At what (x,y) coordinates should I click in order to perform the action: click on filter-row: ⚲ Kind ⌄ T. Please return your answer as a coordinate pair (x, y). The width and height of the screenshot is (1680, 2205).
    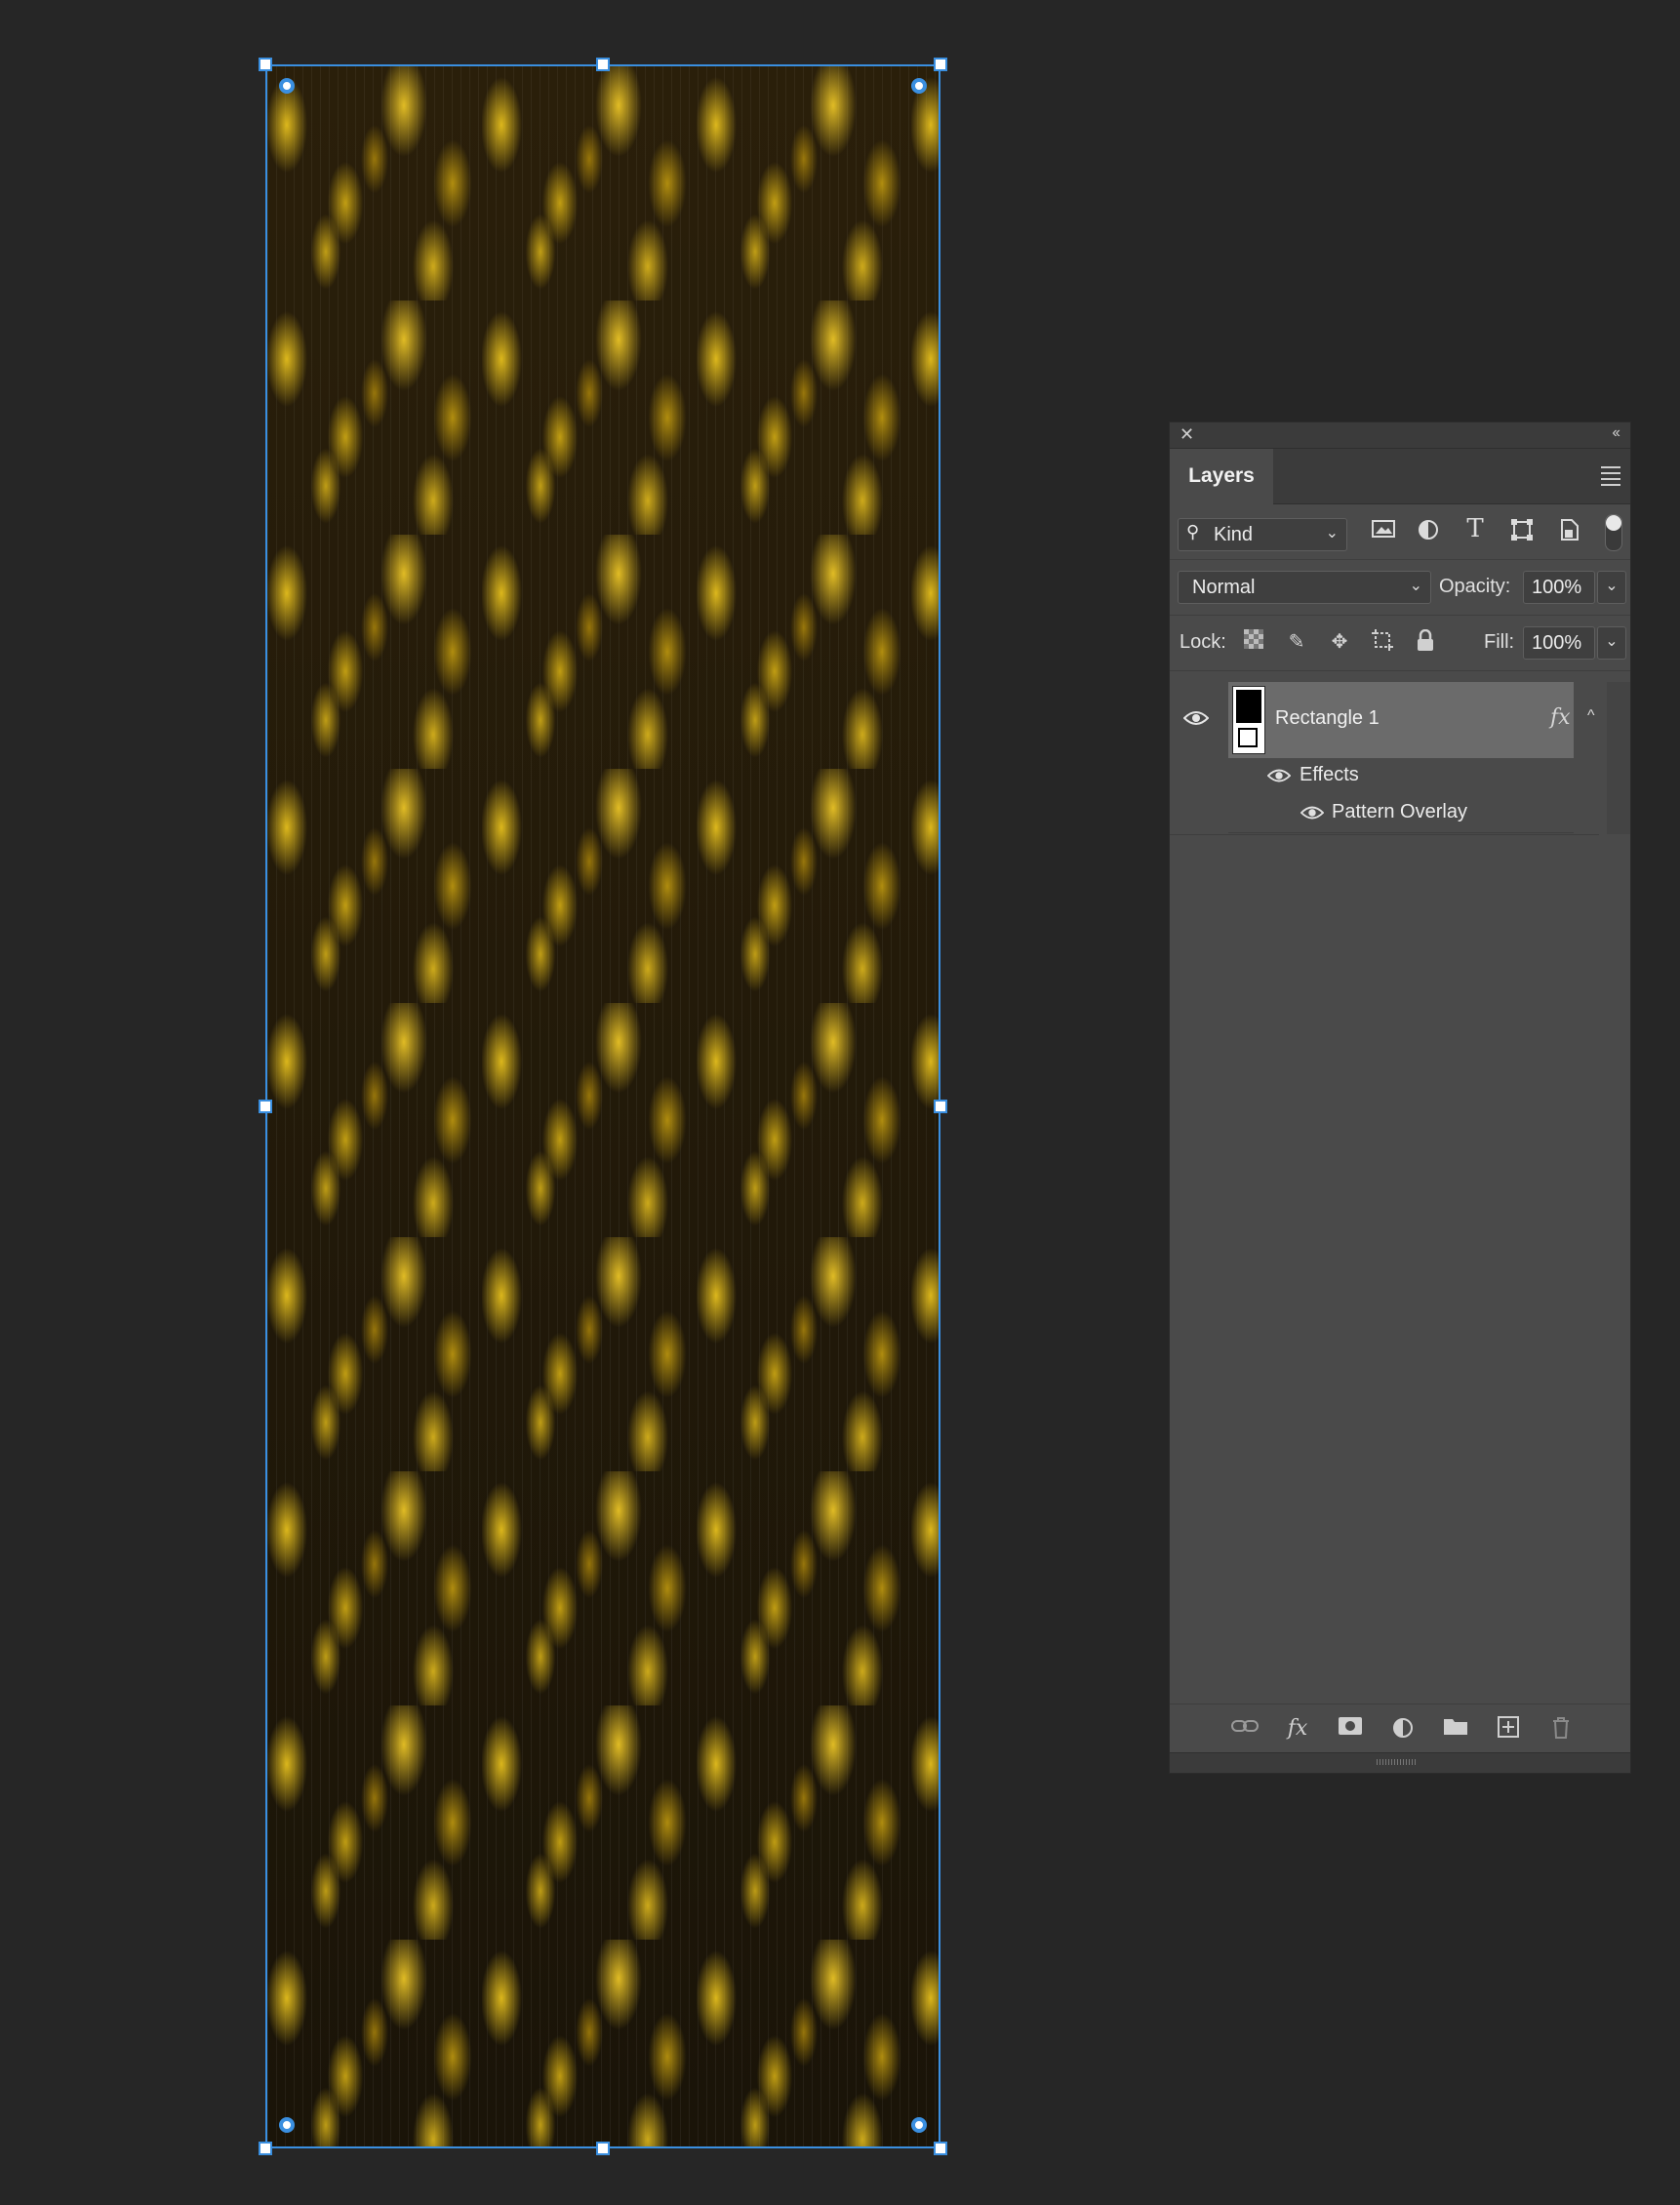
    Looking at the image, I should click on (1400, 532).